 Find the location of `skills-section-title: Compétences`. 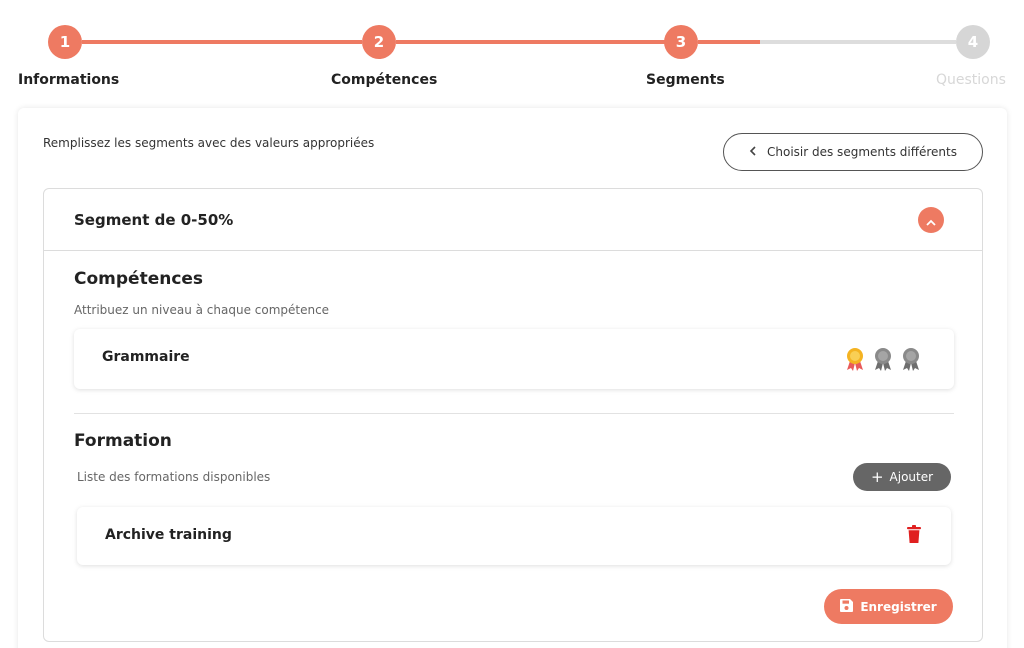

skills-section-title: Compétences is located at coordinates (139, 279).